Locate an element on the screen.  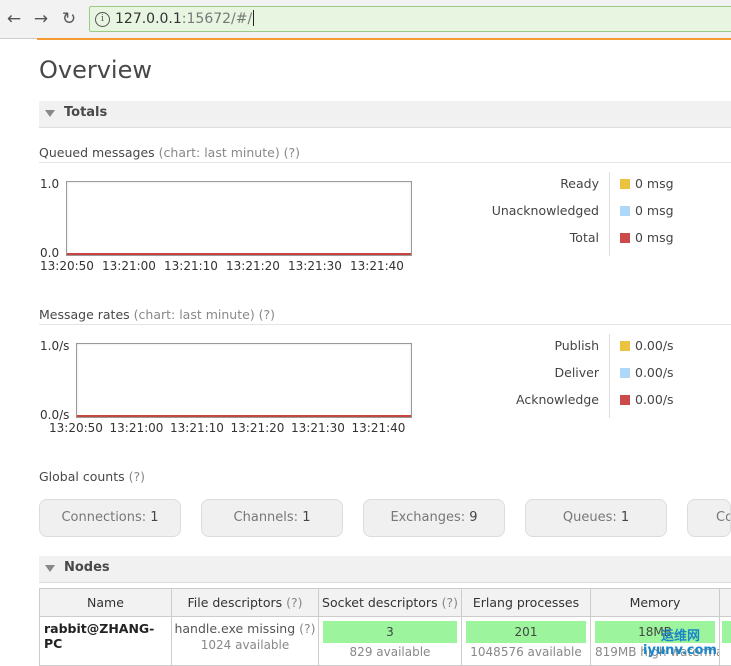
queued-x-tick: 13:21:10 is located at coordinates (191, 266).